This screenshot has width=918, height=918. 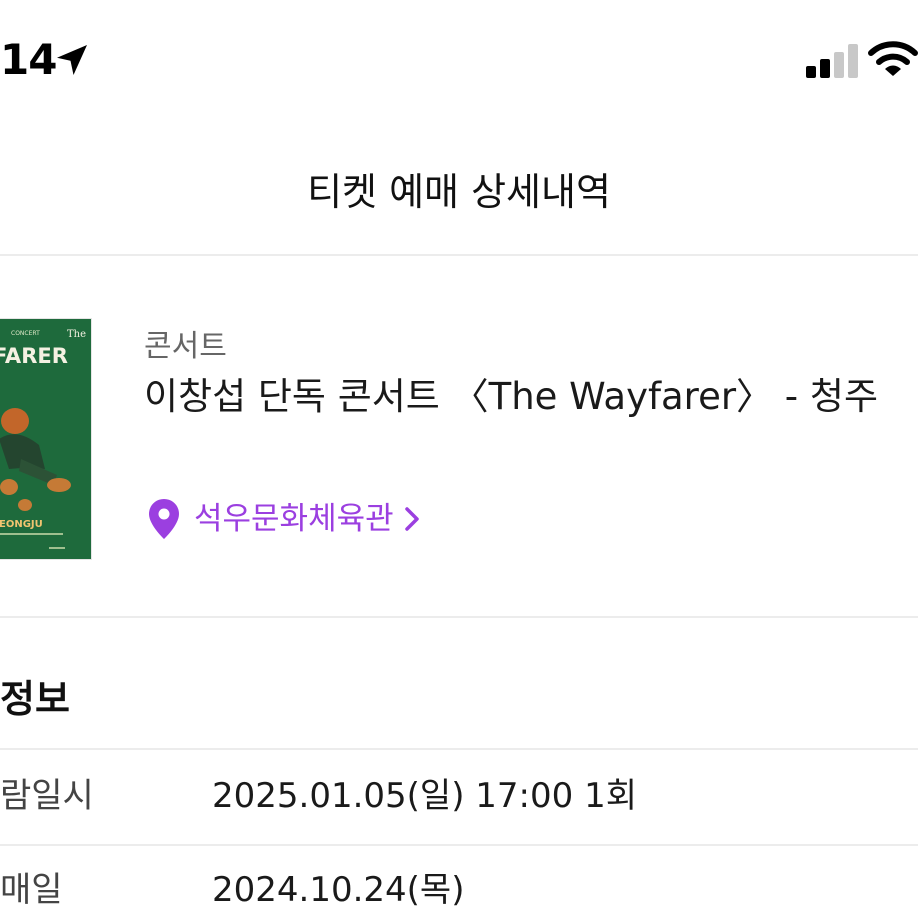 What do you see at coordinates (424, 796) in the screenshot?
I see `viewing-datetime-value: 2025.01.05(일) 17:00 1회` at bounding box center [424, 796].